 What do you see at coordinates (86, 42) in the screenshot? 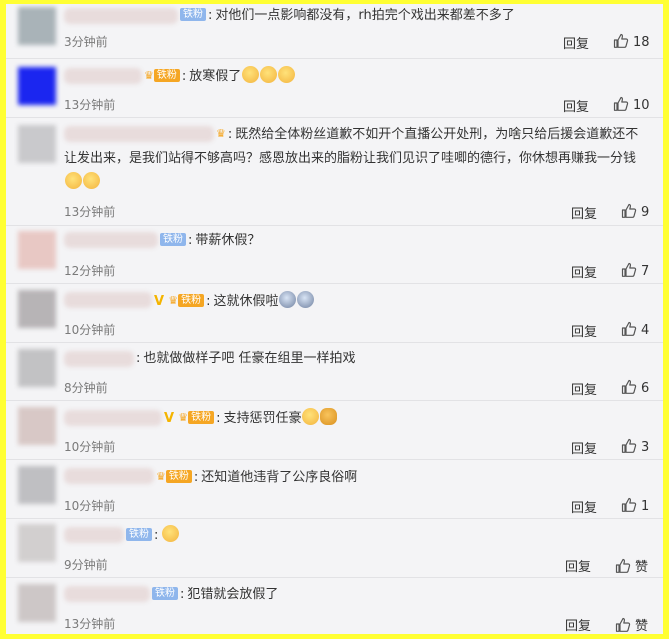
I see `comment-time: 3分钟前` at bounding box center [86, 42].